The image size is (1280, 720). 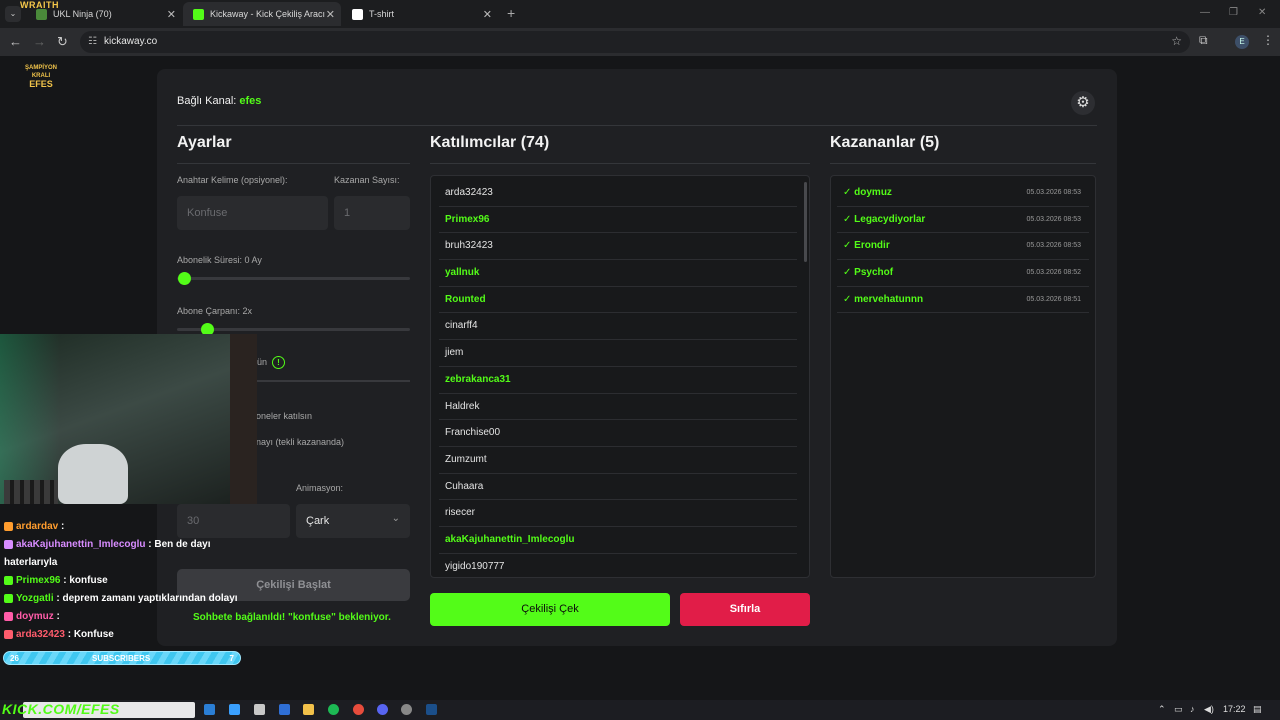 What do you see at coordinates (635, 42) in the screenshot?
I see `address-bar: ☷ kickaway.co ☆` at bounding box center [635, 42].